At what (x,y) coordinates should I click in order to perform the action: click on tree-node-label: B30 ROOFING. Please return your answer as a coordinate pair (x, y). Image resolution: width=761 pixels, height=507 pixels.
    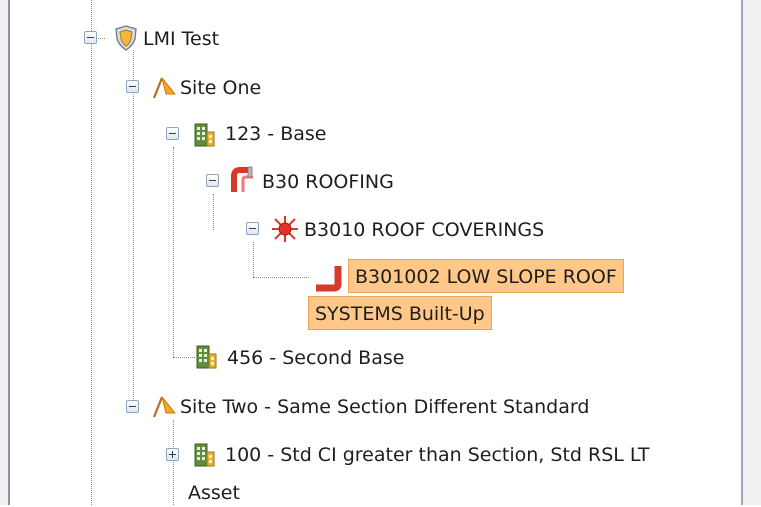
    Looking at the image, I should click on (328, 182).